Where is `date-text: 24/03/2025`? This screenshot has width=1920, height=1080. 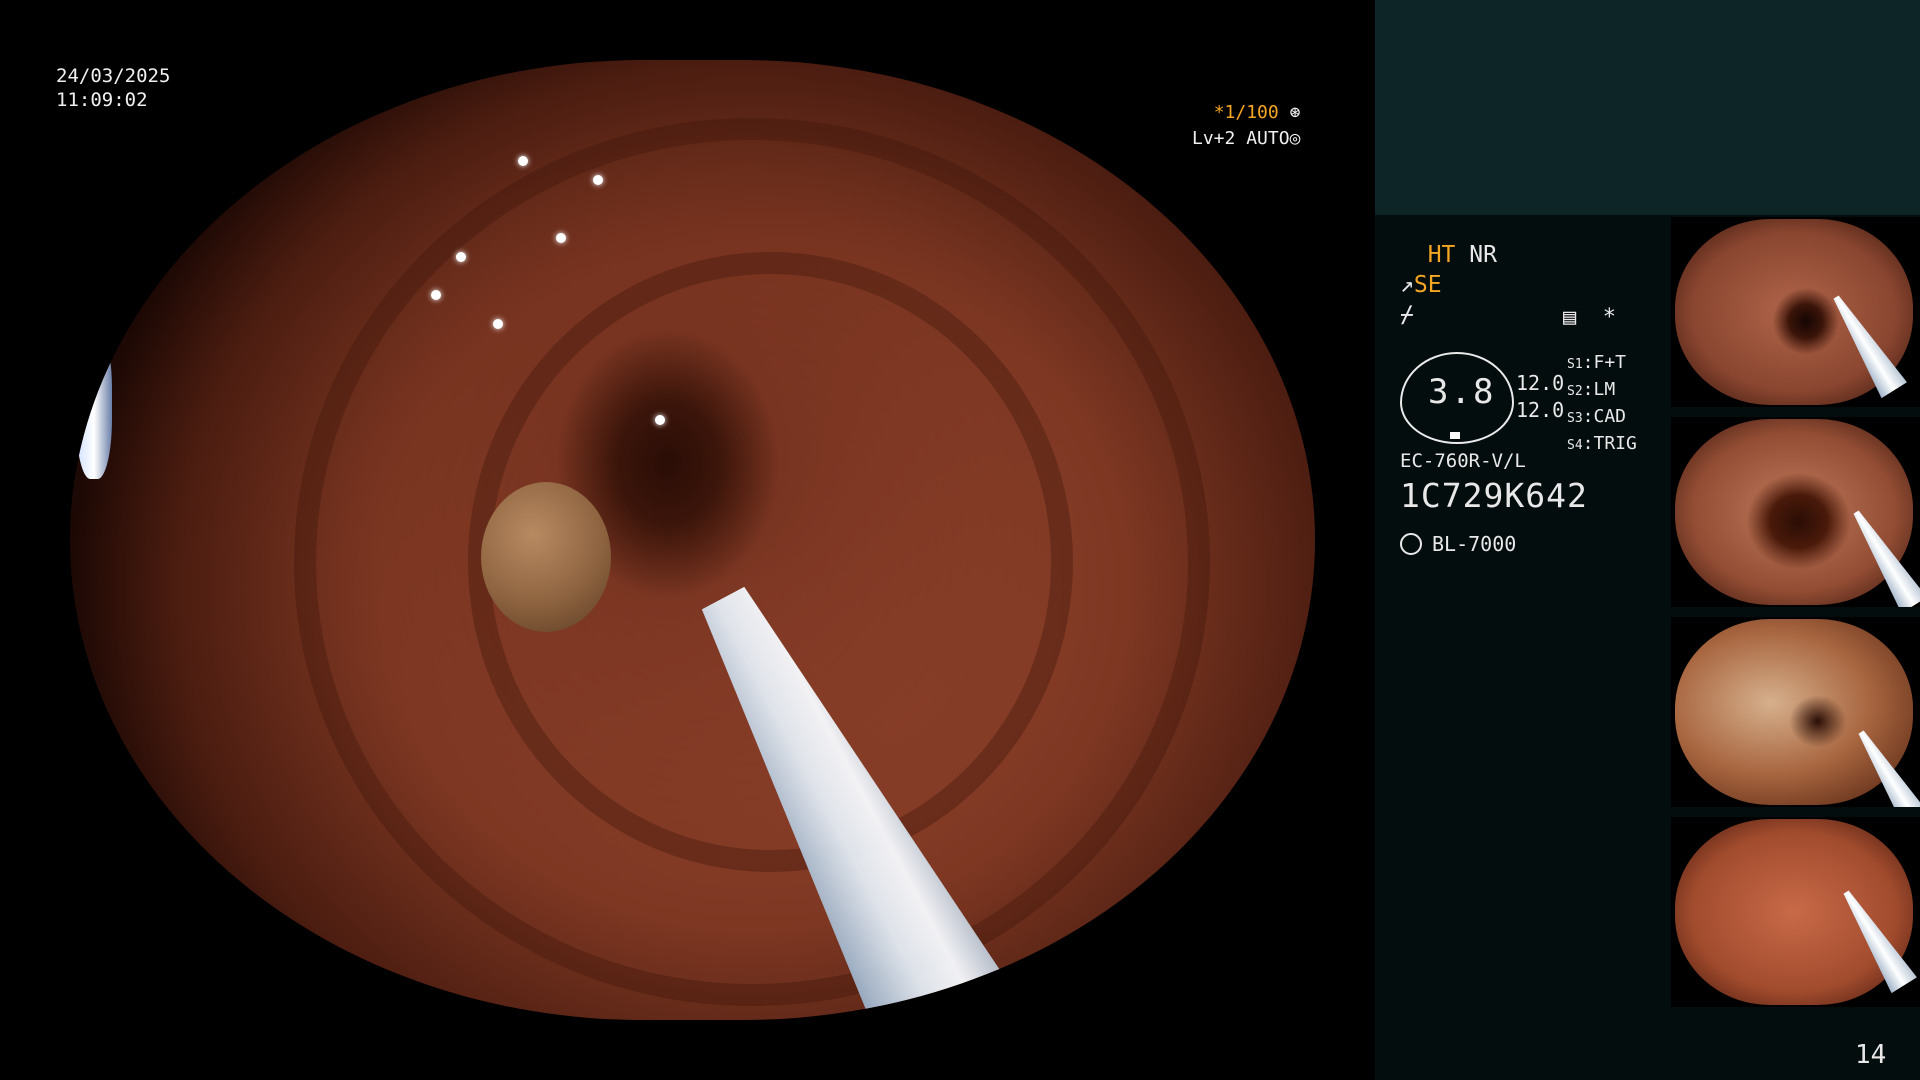
date-text: 24/03/2025 is located at coordinates (113, 76).